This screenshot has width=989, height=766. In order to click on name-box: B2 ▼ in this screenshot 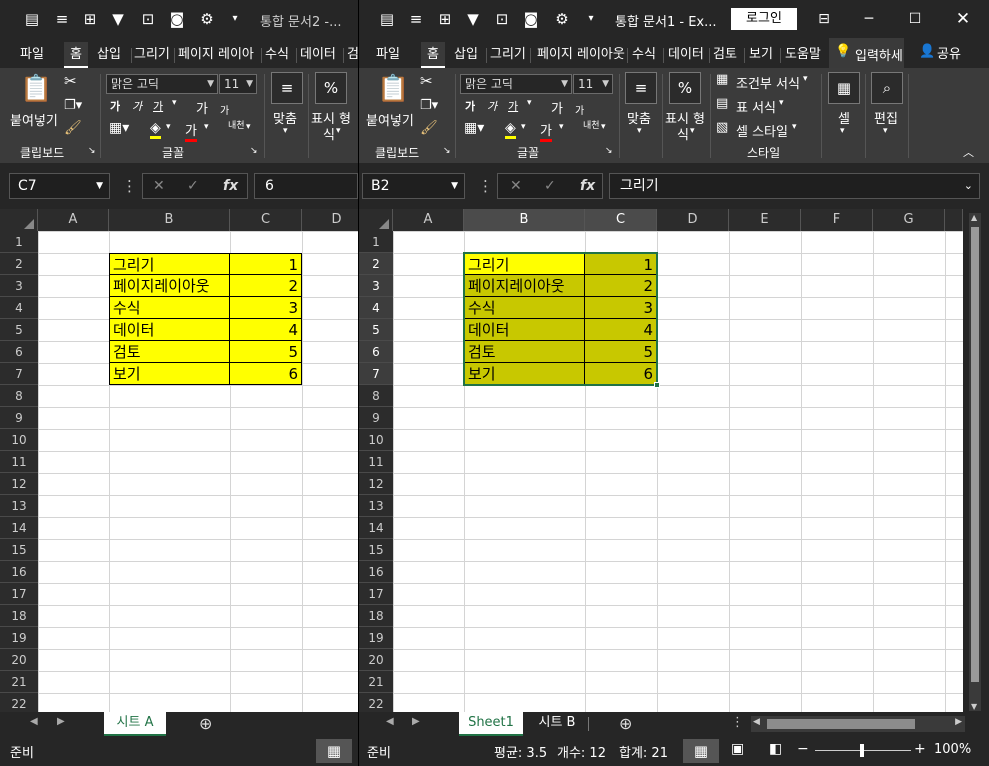, I will do `click(413, 186)`.